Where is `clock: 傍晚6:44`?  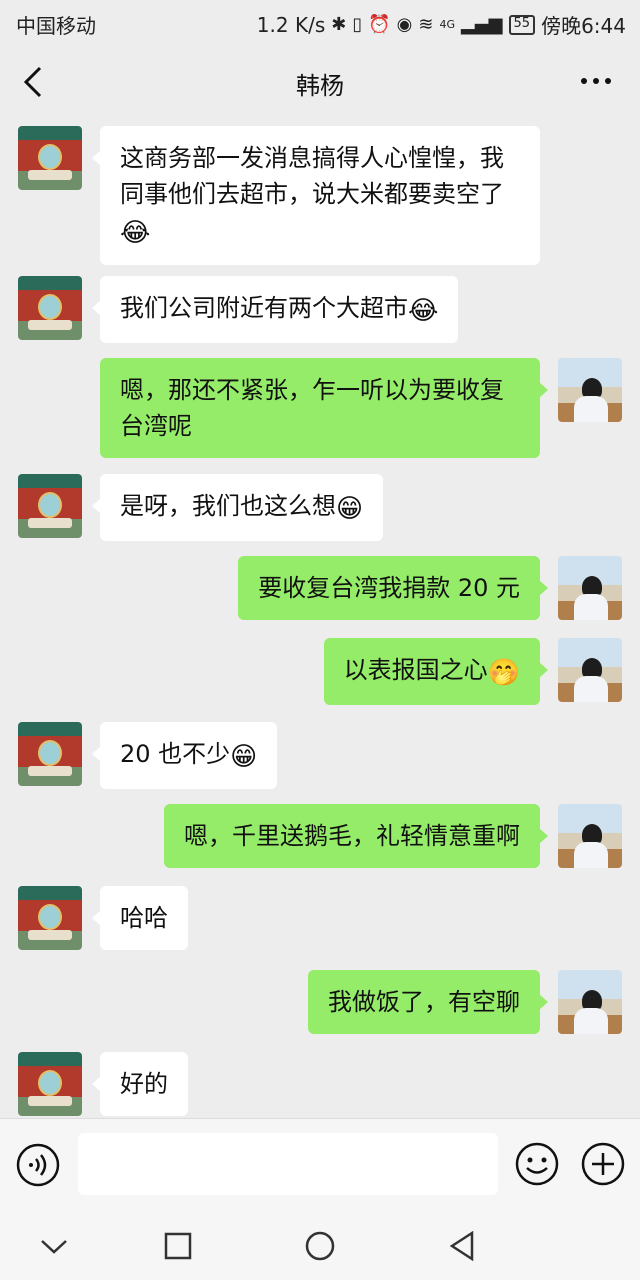
clock: 傍晚6:44 is located at coordinates (583, 26).